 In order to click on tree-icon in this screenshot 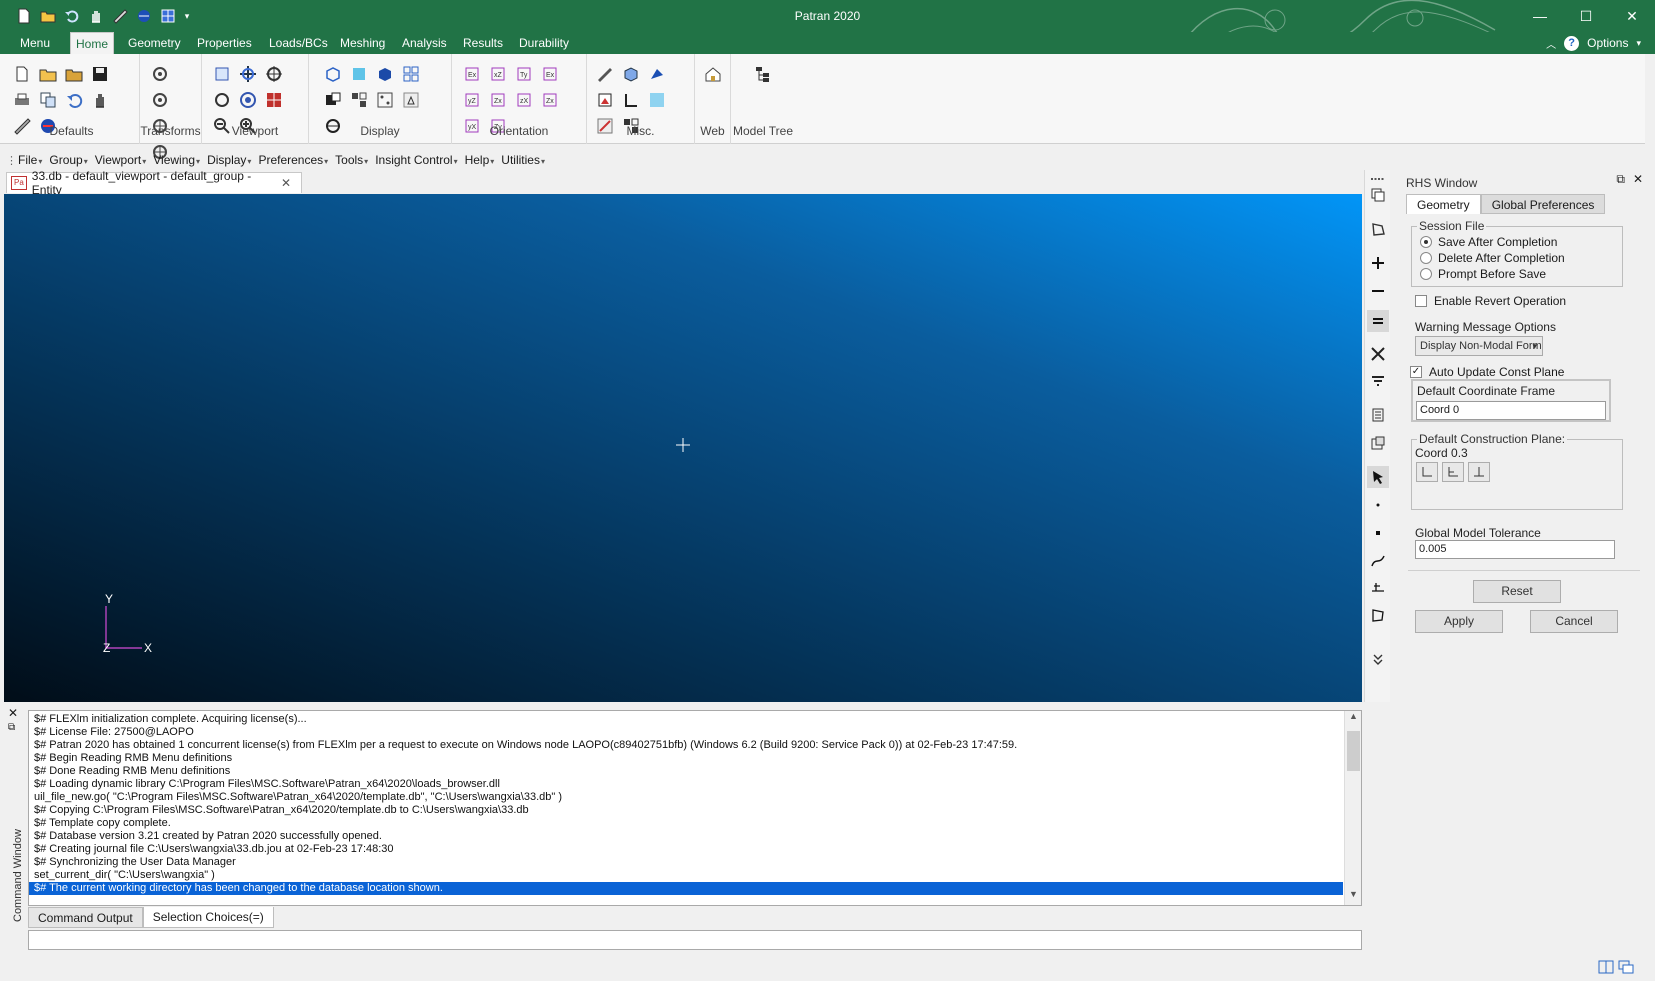, I will do `click(763, 74)`.